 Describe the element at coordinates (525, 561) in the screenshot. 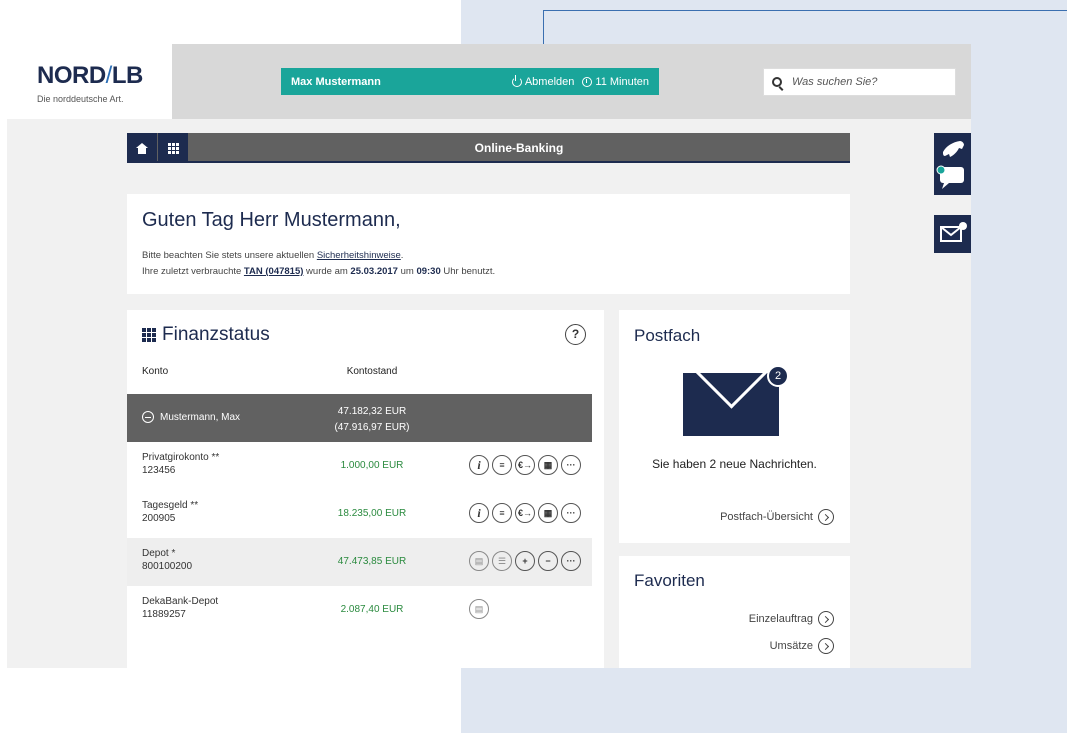

I see `plus-icon: +` at that location.